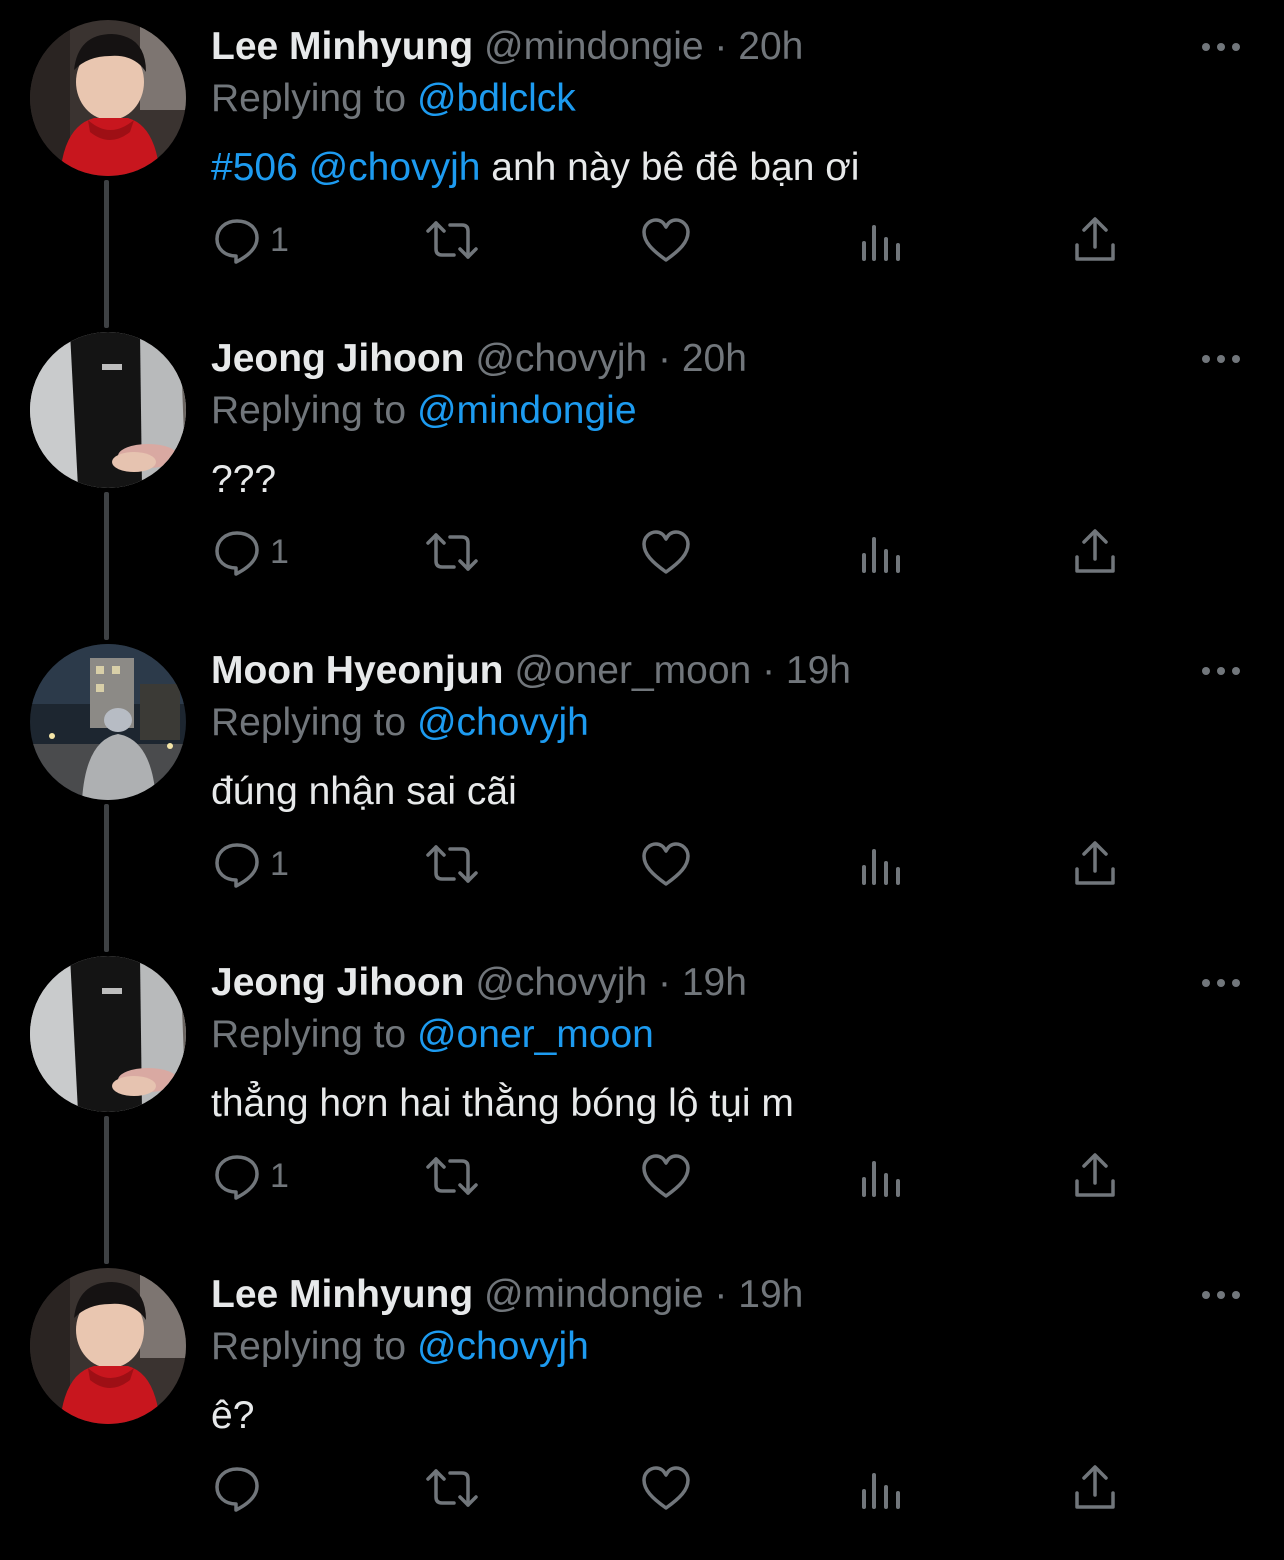  I want to click on tweet-header: Lee Minhyung @mindongie · 19h, so click(507, 1295).